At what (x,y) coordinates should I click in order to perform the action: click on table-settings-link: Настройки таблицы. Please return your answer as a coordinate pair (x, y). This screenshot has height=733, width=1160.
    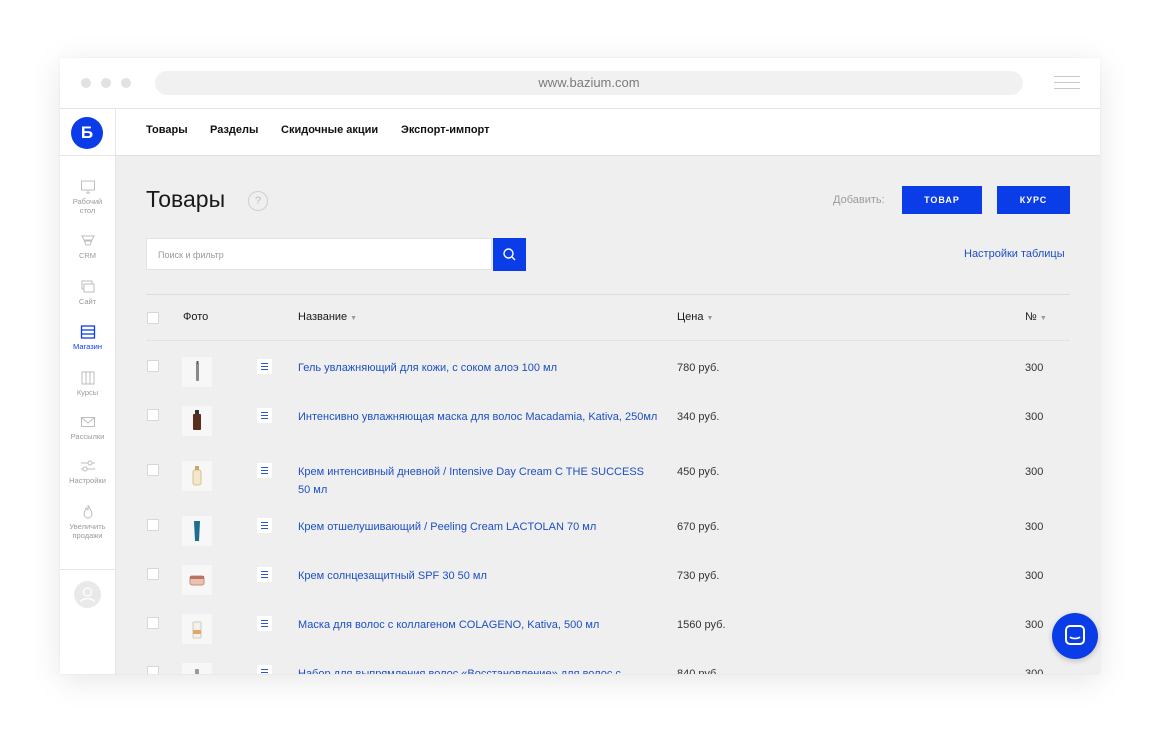
    Looking at the image, I should click on (1014, 254).